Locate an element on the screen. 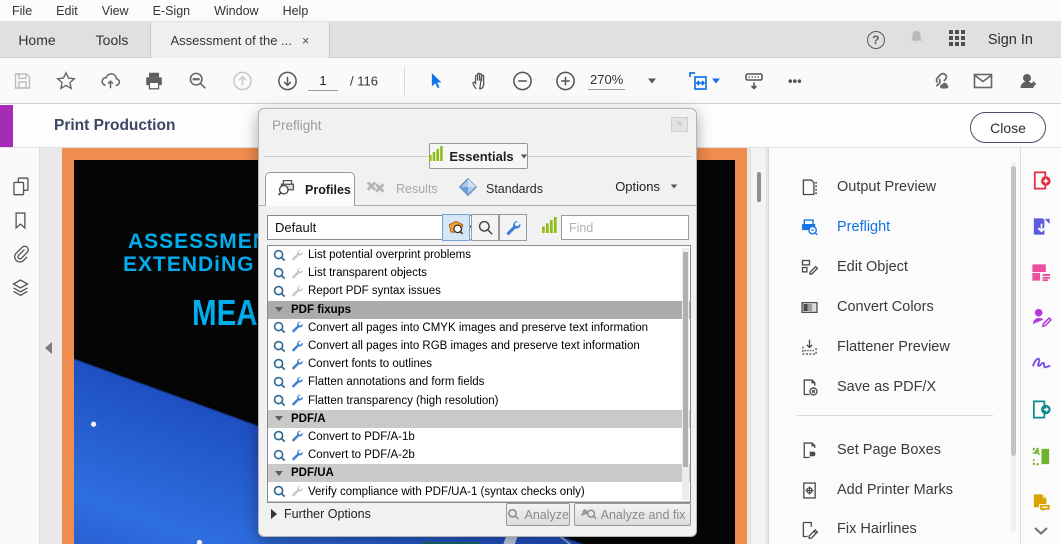 This screenshot has width=1061, height=544. analyze-and-fix-button: Analyze and fix is located at coordinates (632, 514).